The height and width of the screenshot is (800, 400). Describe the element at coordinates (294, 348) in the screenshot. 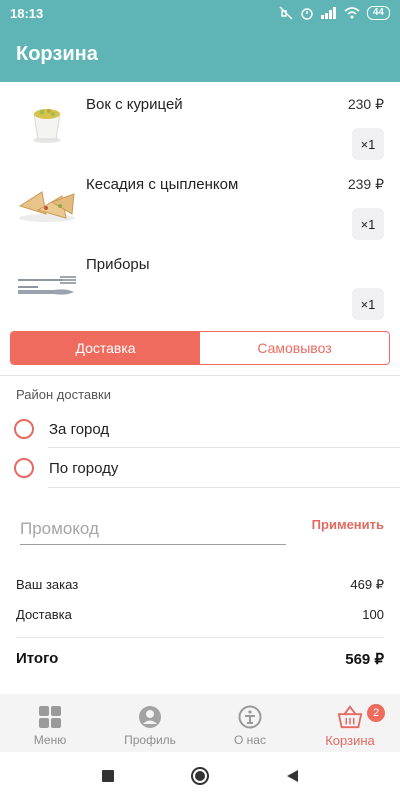

I see `pickup-tab: Самовывоз` at that location.